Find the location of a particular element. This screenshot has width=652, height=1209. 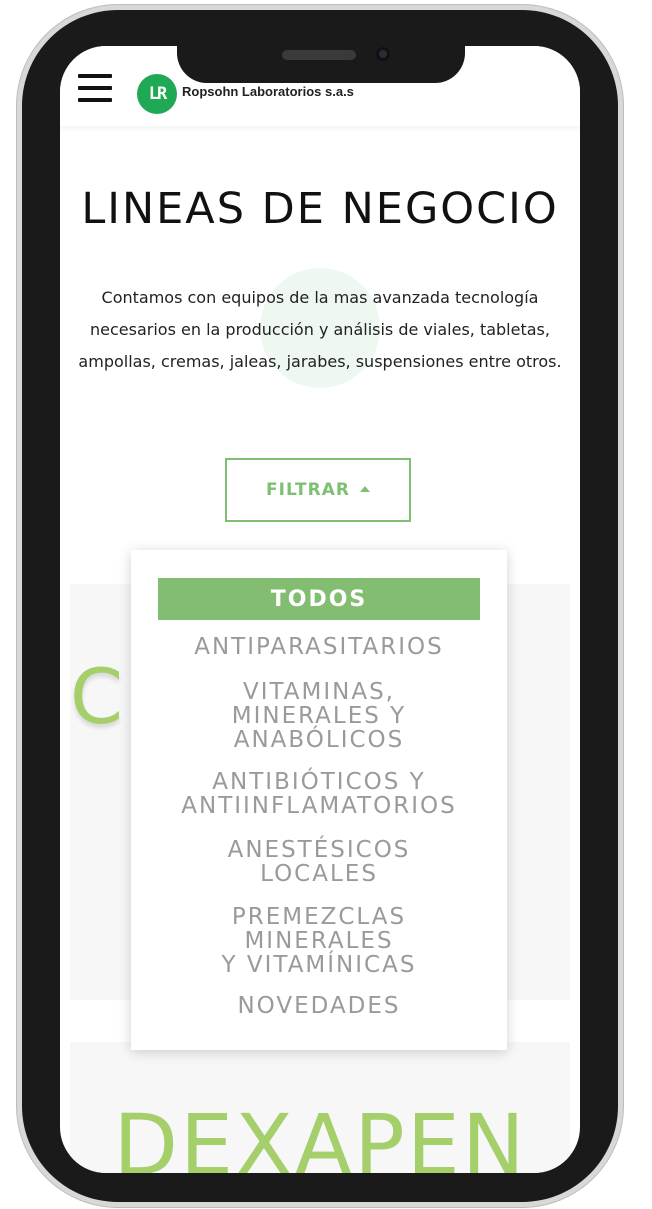

filter-option-anestesicos: ANESTÉSICOS LOCALES is located at coordinates (319, 862).